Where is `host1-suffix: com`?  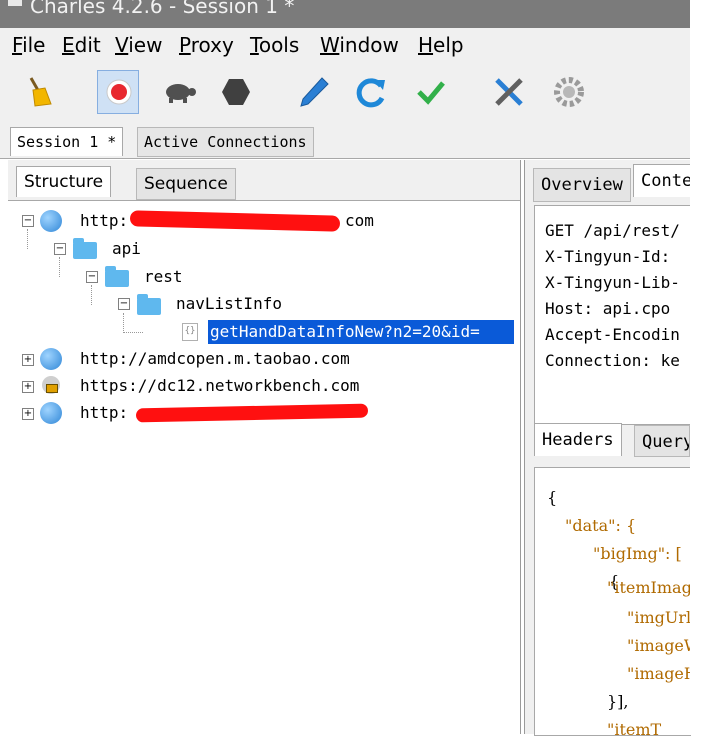 host1-suffix: com is located at coordinates (359, 220).